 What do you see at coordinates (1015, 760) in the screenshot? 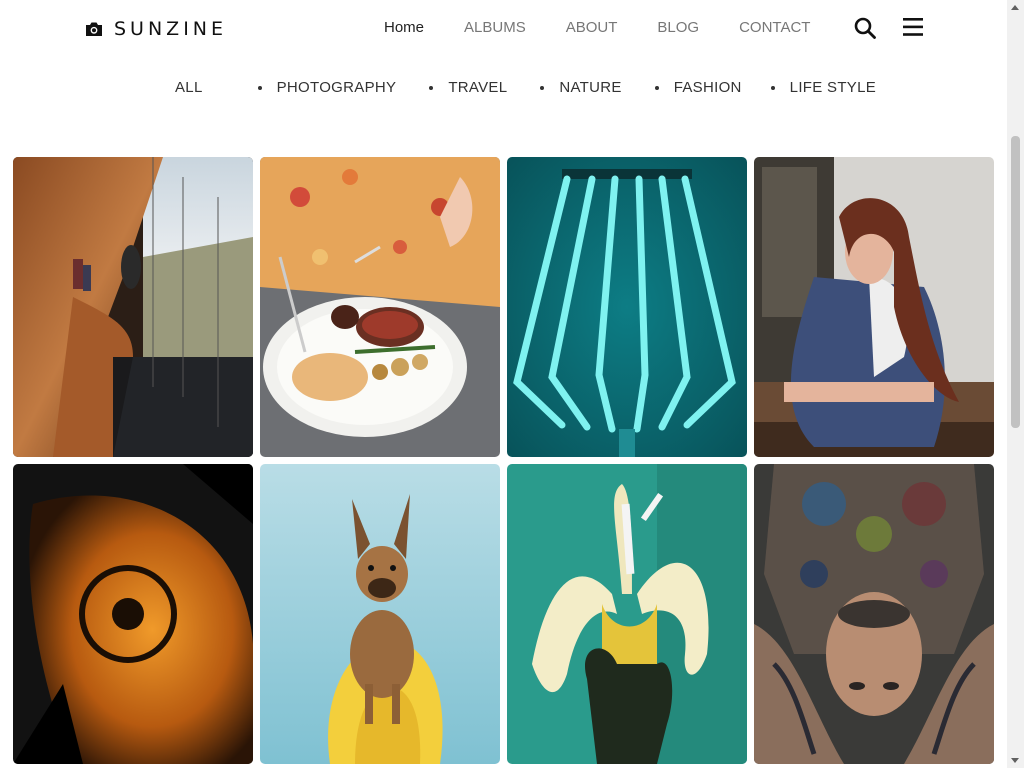
I see `scroll-down-arrow-icon` at bounding box center [1015, 760].